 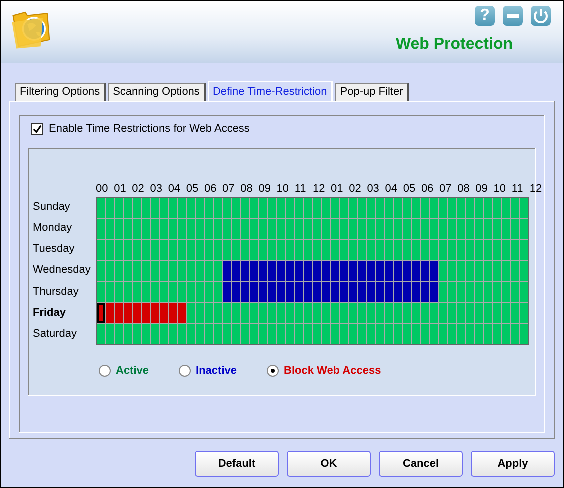 I want to click on day-label: Wednesday, so click(x=62, y=270).